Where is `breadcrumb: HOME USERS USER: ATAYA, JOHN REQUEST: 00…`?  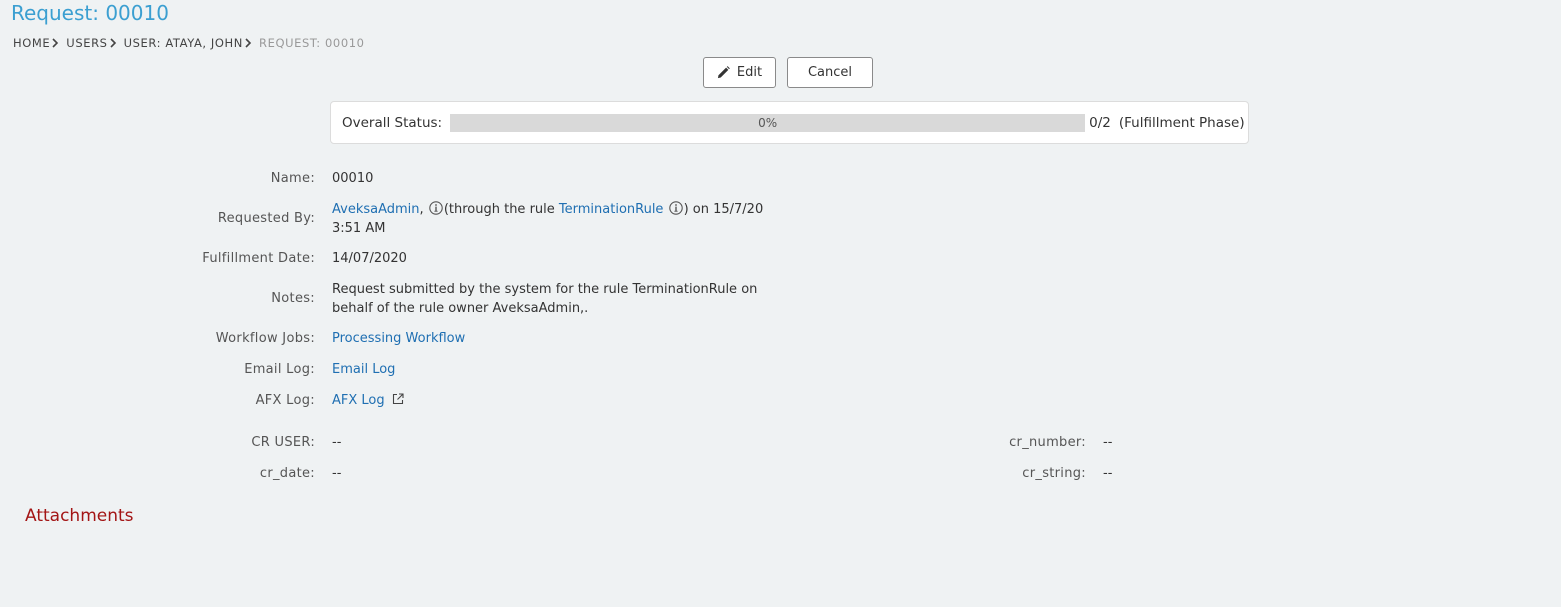 breadcrumb: HOME USERS USER: ATAYA, JOHN REQUEST: 00… is located at coordinates (189, 43).